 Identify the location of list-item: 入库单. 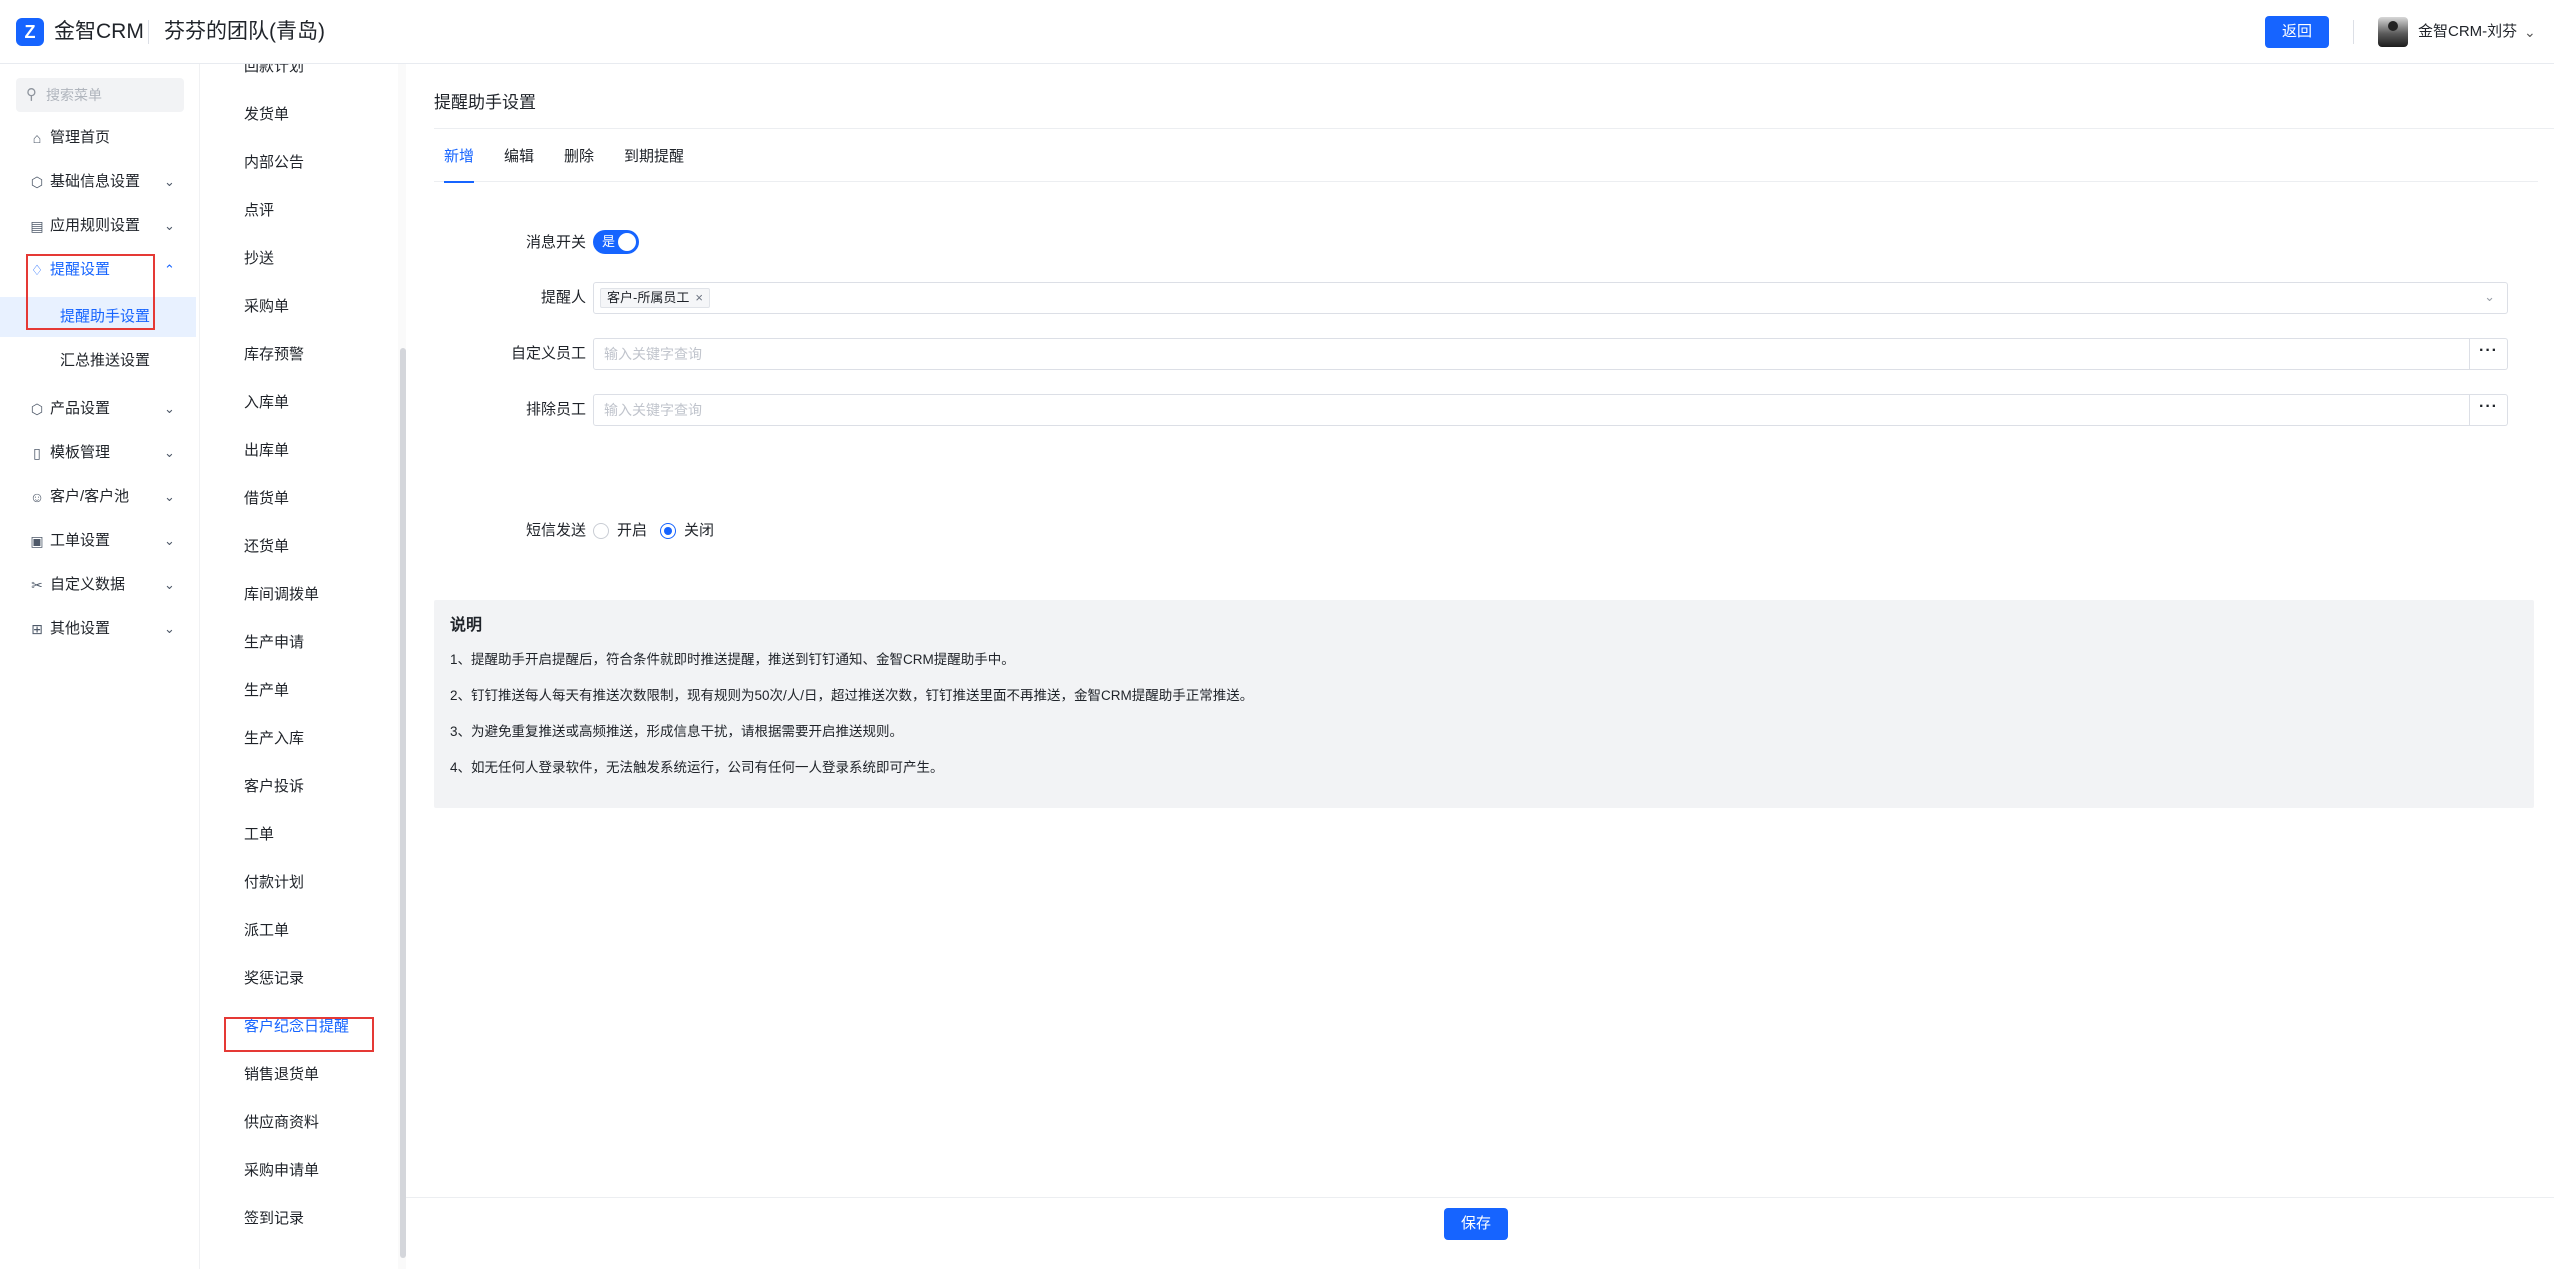
(295, 403).